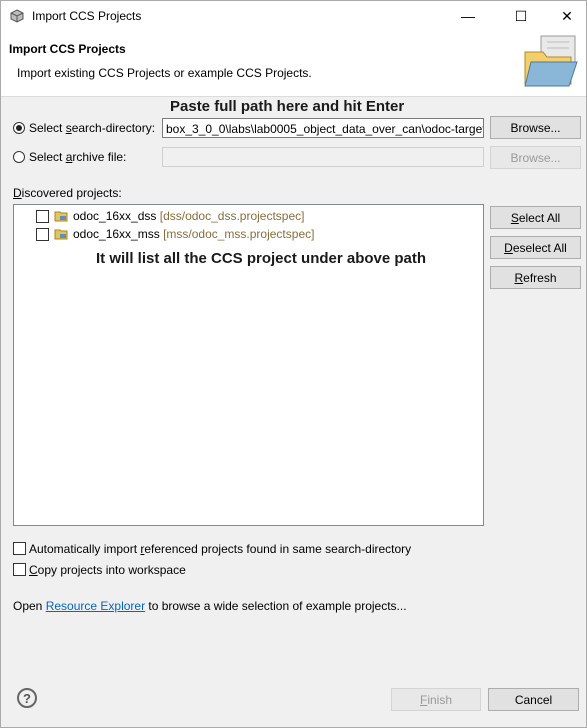 The height and width of the screenshot is (728, 587). Describe the element at coordinates (92, 128) in the screenshot. I see `search-directory-label: Select search-directory:` at that location.